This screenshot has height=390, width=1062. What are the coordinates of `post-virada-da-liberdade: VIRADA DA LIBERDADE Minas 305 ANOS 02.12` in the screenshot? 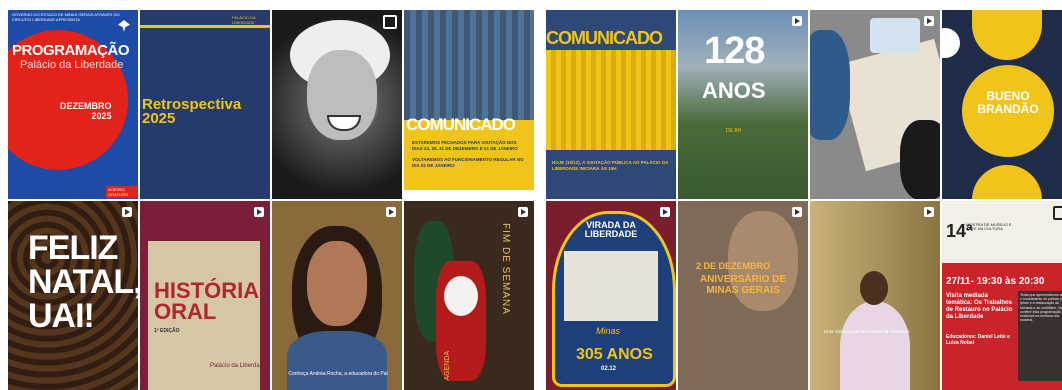 It's located at (611, 295).